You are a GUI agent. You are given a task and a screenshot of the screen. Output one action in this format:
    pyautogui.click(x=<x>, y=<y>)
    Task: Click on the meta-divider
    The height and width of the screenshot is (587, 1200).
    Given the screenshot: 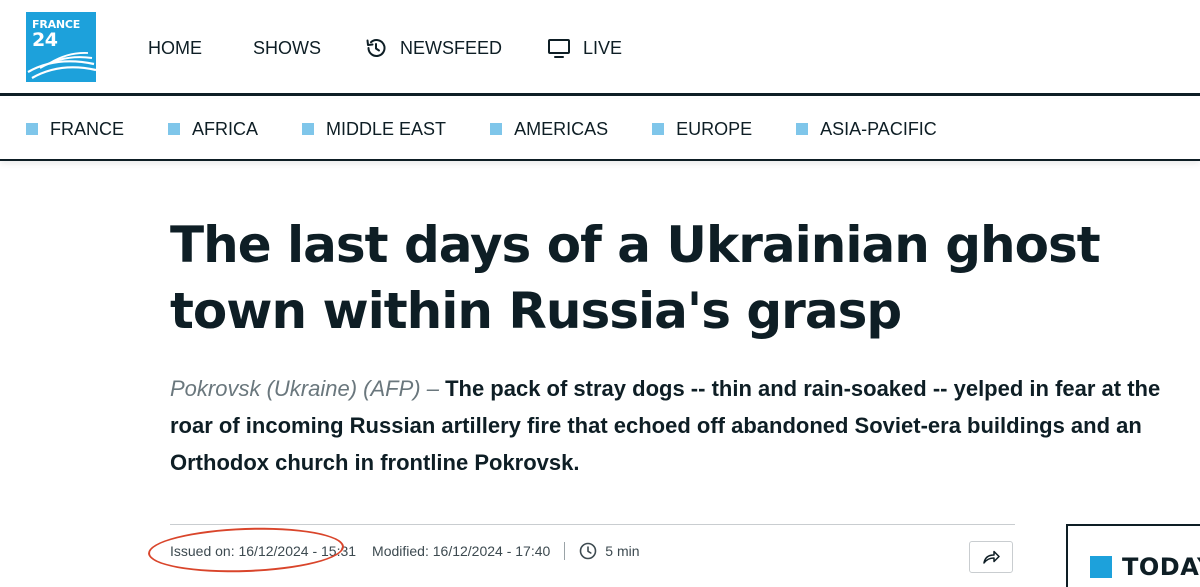 What is the action you would take?
    pyautogui.click(x=592, y=524)
    